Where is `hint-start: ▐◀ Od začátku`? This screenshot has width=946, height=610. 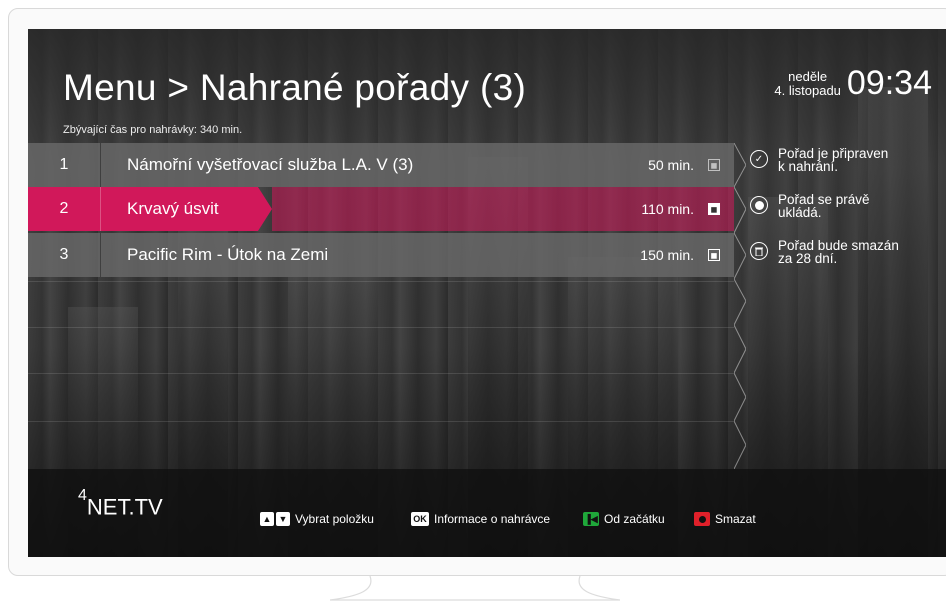
hint-start: ▐◀ Od začátku is located at coordinates (624, 519).